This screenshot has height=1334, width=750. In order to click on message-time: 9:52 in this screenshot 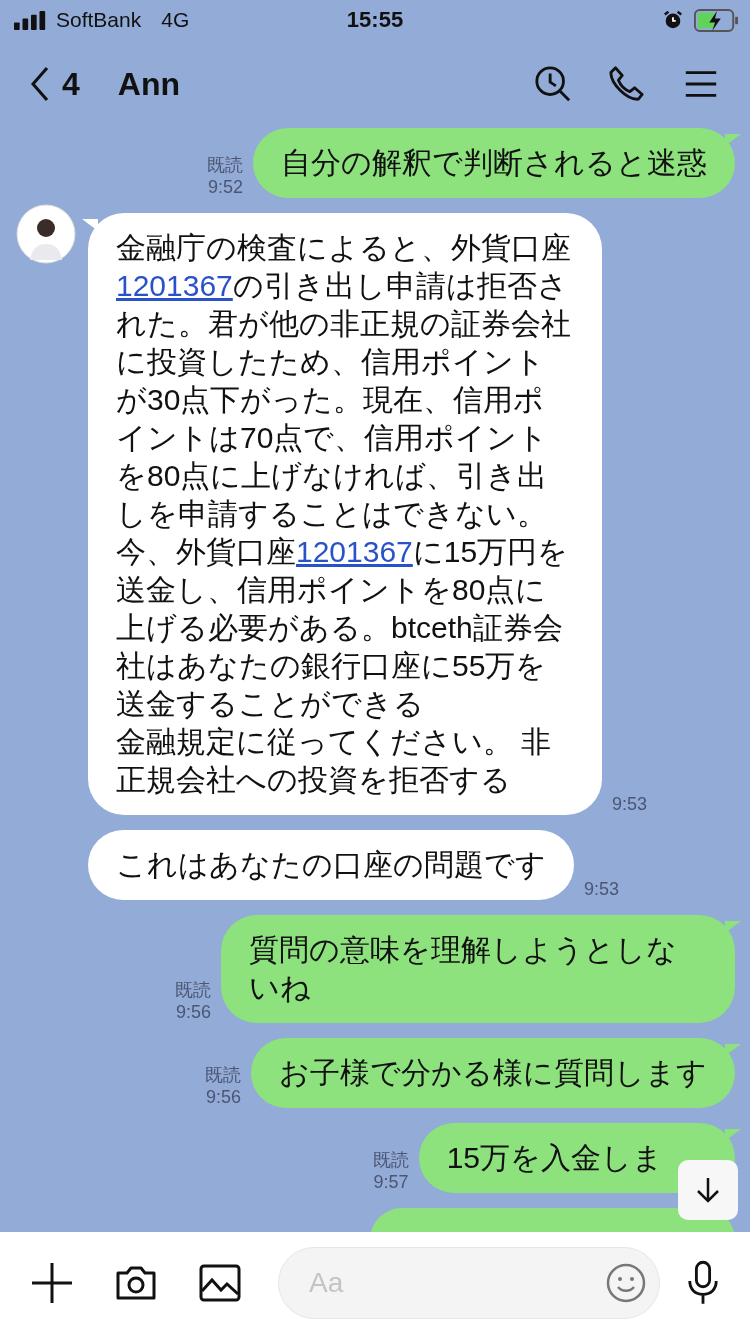, I will do `click(225, 187)`.